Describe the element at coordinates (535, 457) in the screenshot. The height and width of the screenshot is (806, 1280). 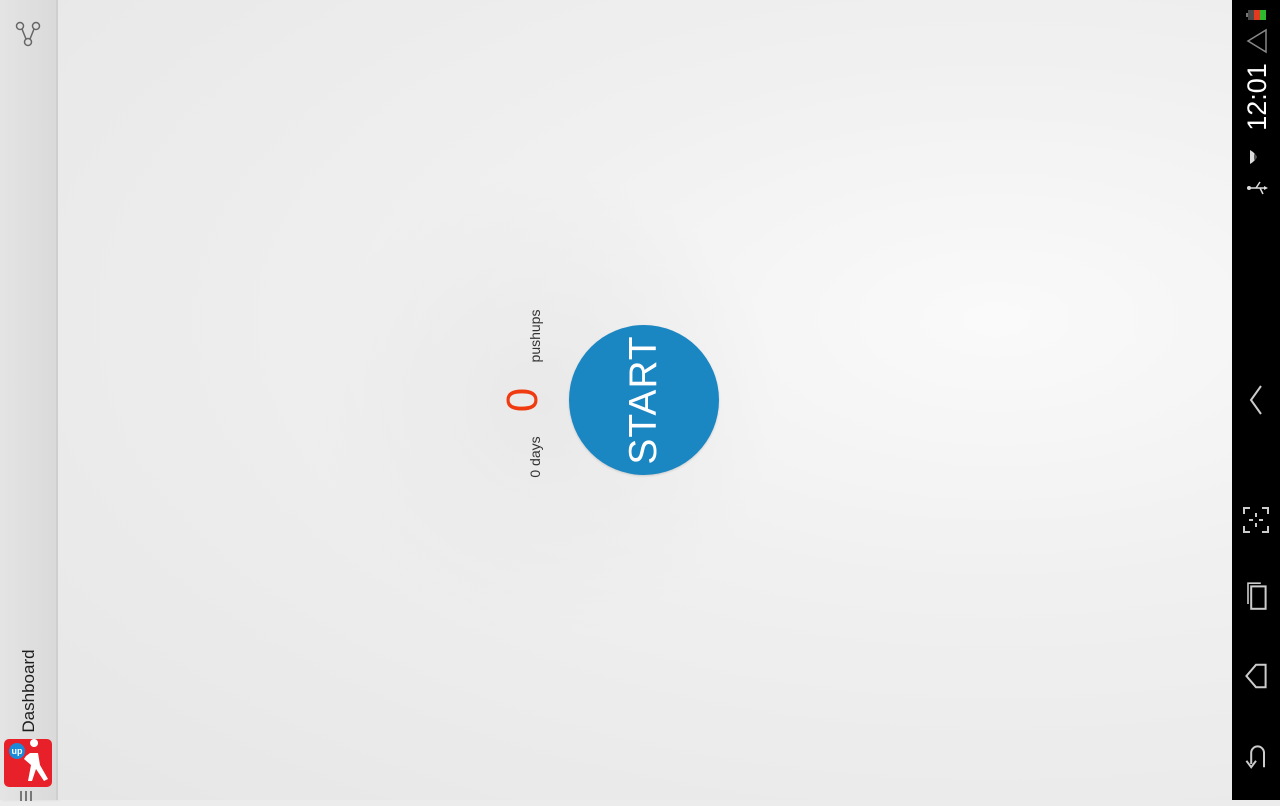
I see `days-label: 0 days` at that location.